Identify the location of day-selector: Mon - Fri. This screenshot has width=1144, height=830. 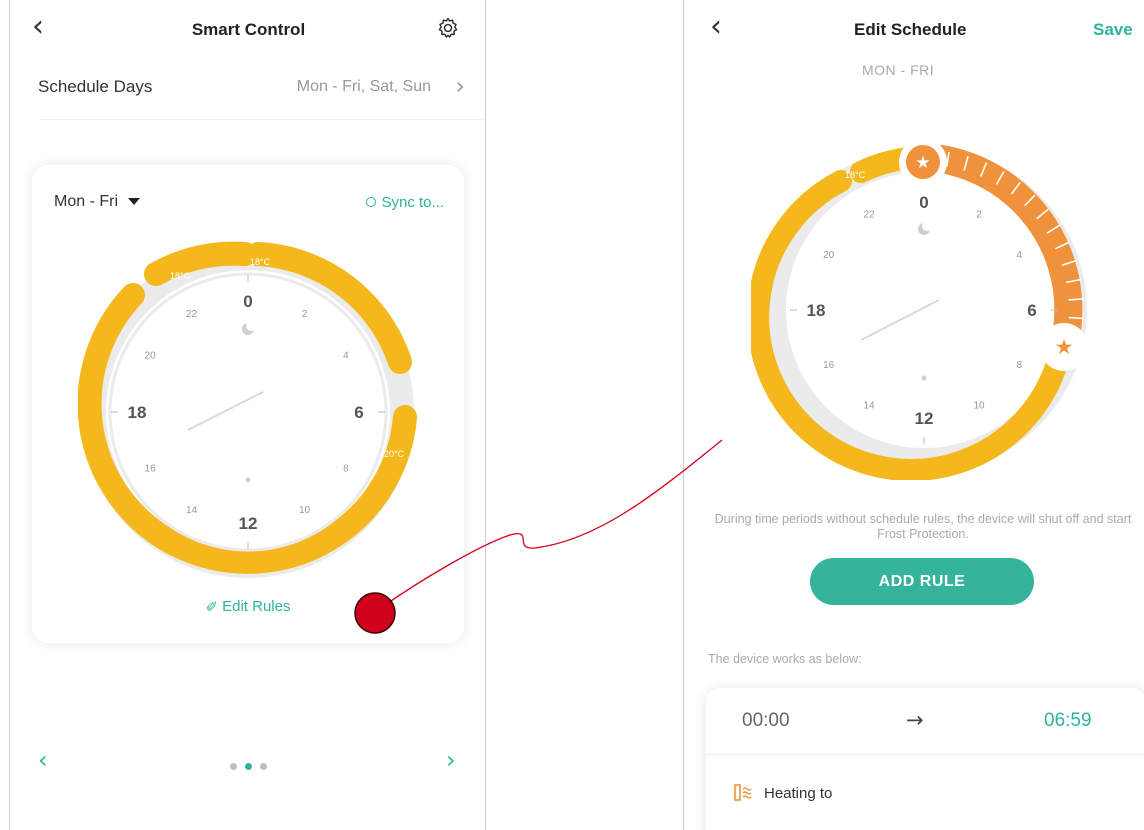
(97, 202).